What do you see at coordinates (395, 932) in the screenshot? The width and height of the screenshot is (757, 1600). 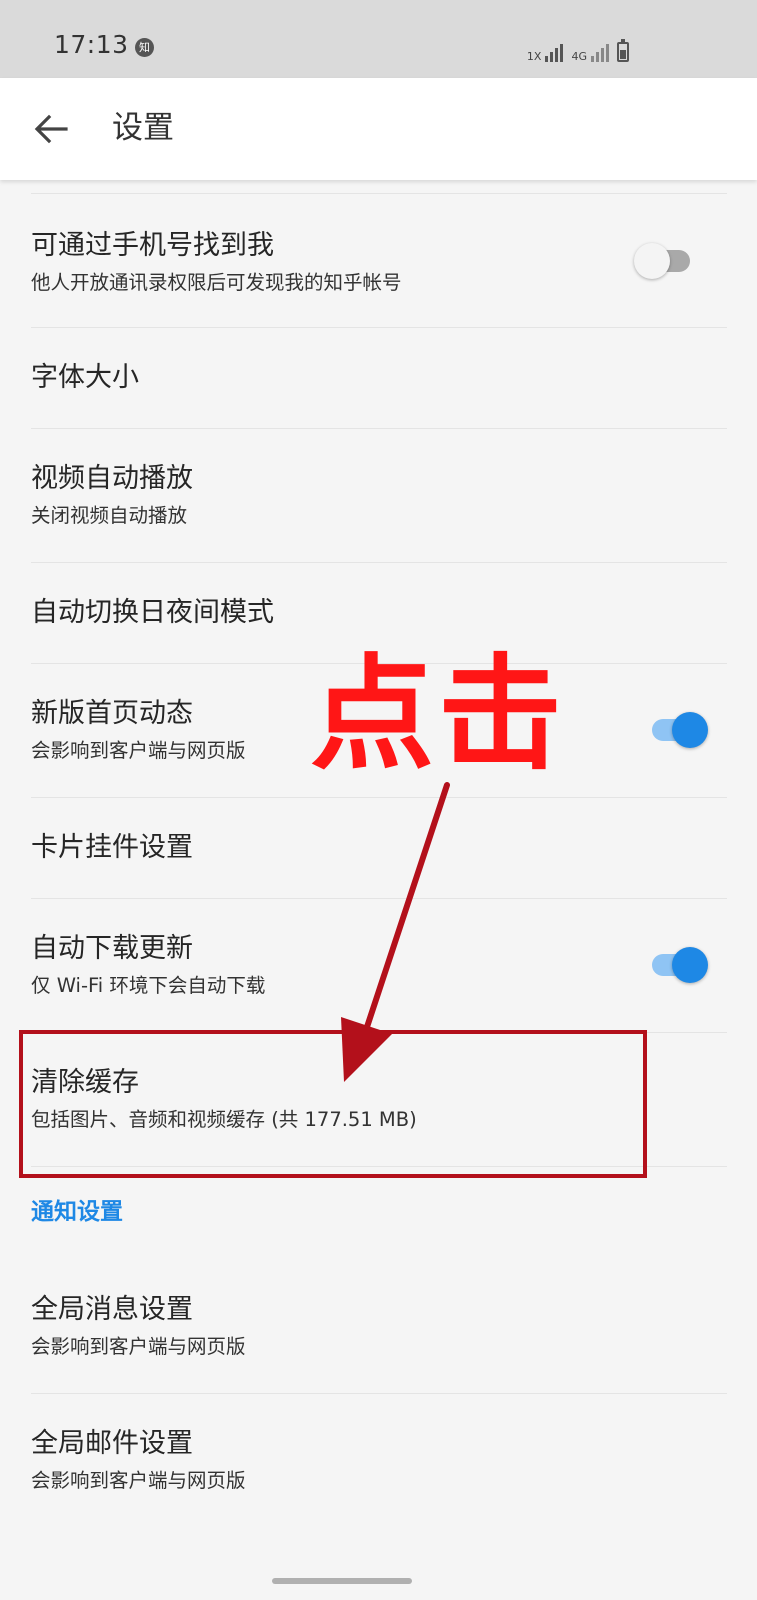 I see `annotation-arrow-icon` at bounding box center [395, 932].